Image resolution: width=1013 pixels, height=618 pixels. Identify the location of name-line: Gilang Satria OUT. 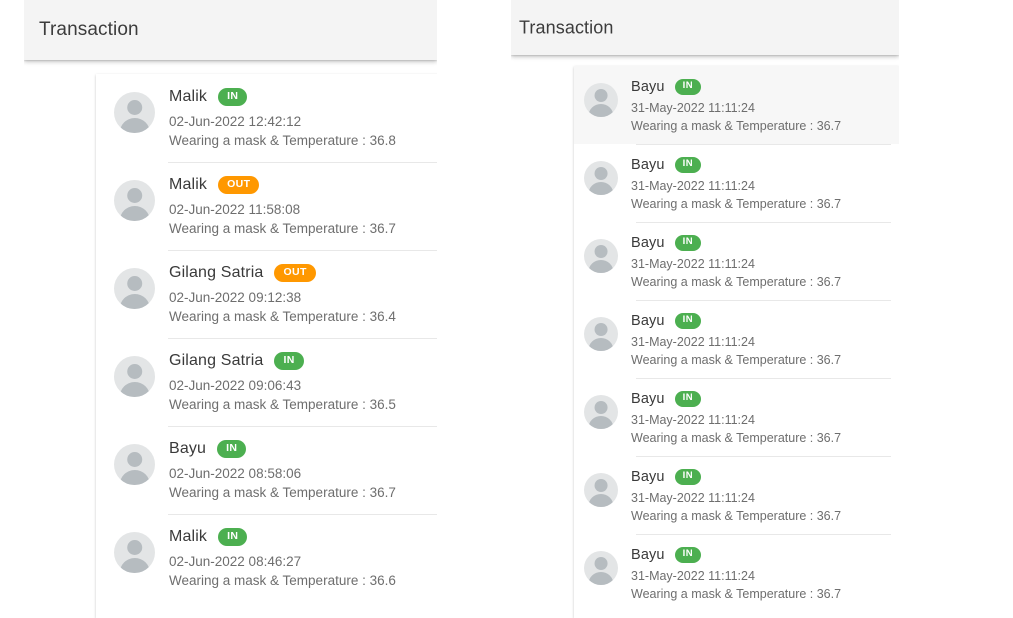
(282, 273).